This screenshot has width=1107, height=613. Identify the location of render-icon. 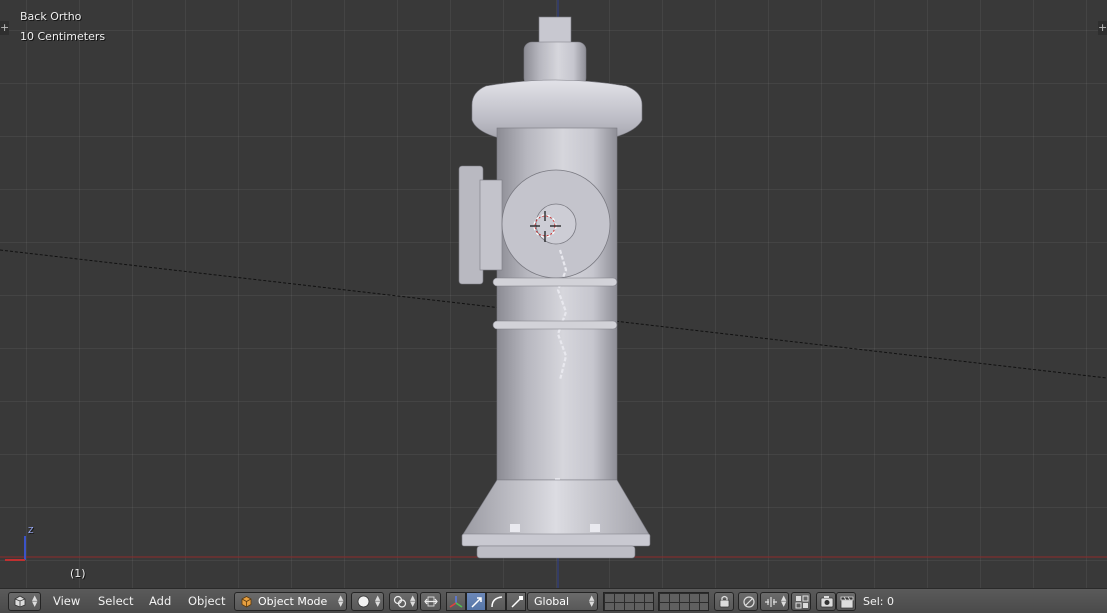
(827, 602).